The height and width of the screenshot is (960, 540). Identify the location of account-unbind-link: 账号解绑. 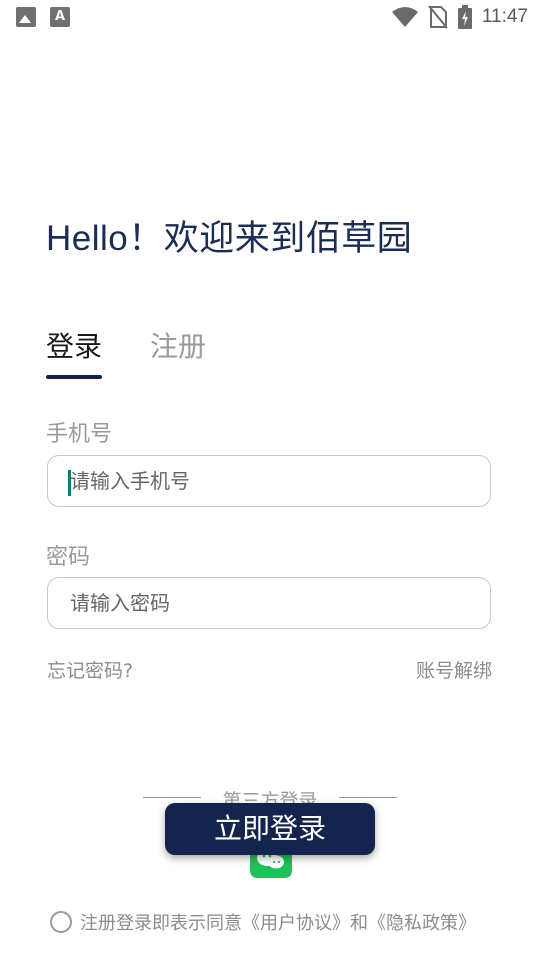
(454, 669).